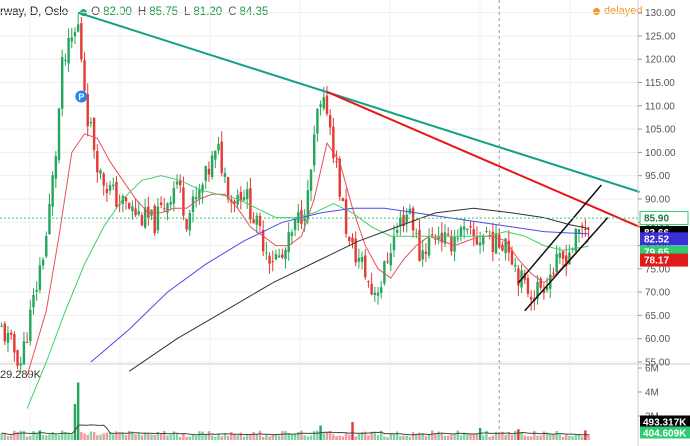 Image resolution: width=690 pixels, height=446 pixels. I want to click on price-tick-label: 125.00, so click(660, 36).